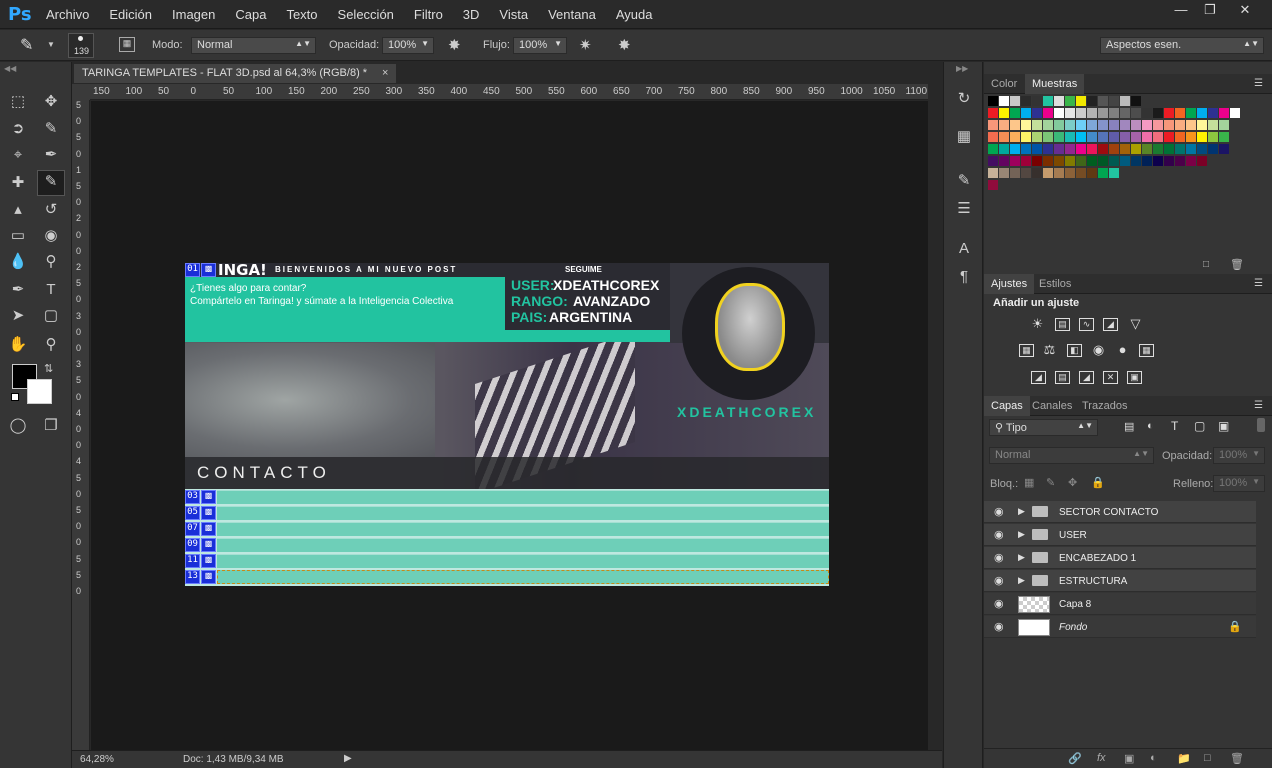 This screenshot has height=768, width=1272. What do you see at coordinates (1153, 758) in the screenshot?
I see `new-adjustment-icon: ◐` at bounding box center [1153, 758].